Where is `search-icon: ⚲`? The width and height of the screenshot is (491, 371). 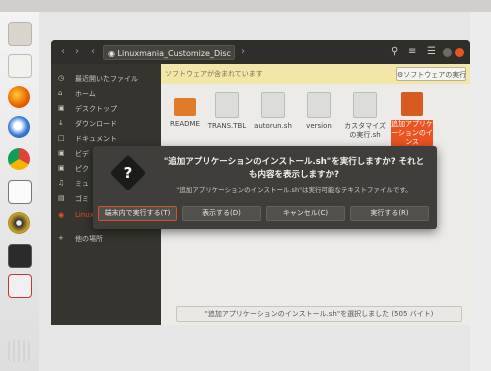
search-icon: ⚲ is located at coordinates (394, 51).